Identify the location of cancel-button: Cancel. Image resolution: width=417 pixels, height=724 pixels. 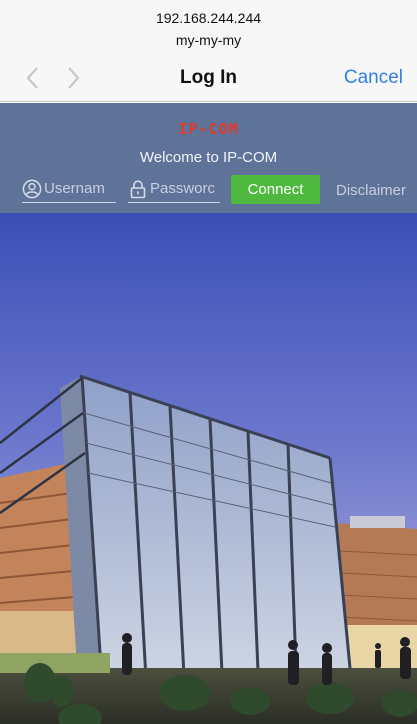
(373, 78).